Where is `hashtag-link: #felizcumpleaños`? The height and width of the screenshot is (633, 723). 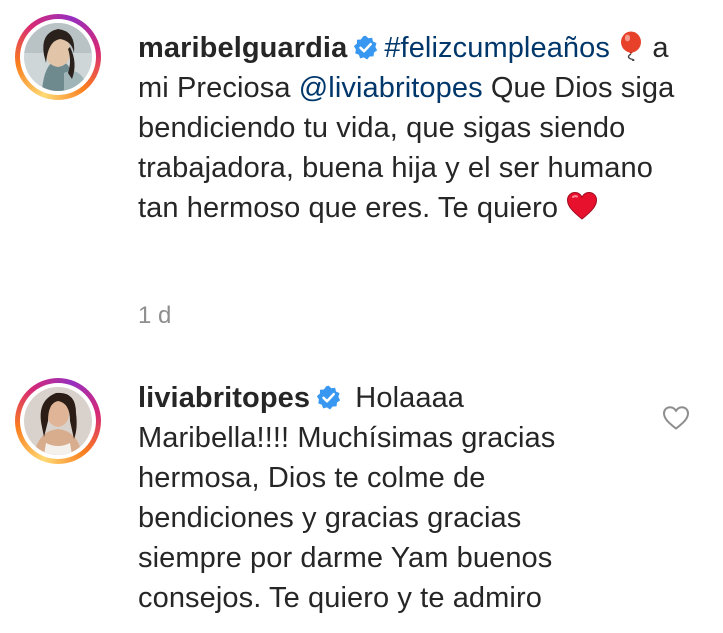 hashtag-link: #felizcumpleaños is located at coordinates (497, 48).